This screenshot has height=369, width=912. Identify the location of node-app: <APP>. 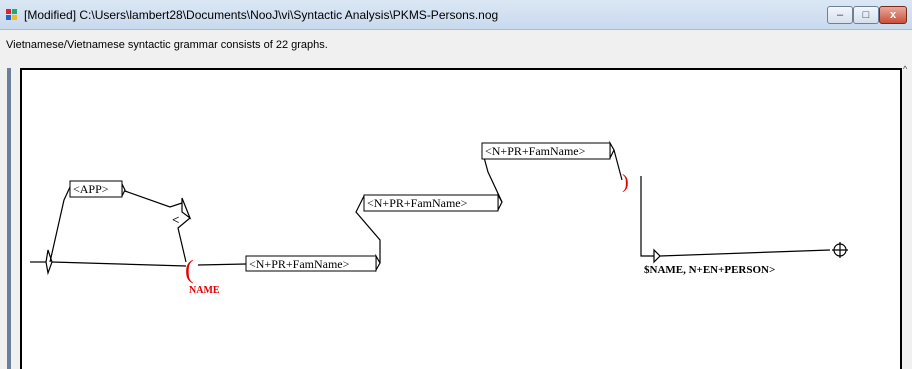
(96, 189).